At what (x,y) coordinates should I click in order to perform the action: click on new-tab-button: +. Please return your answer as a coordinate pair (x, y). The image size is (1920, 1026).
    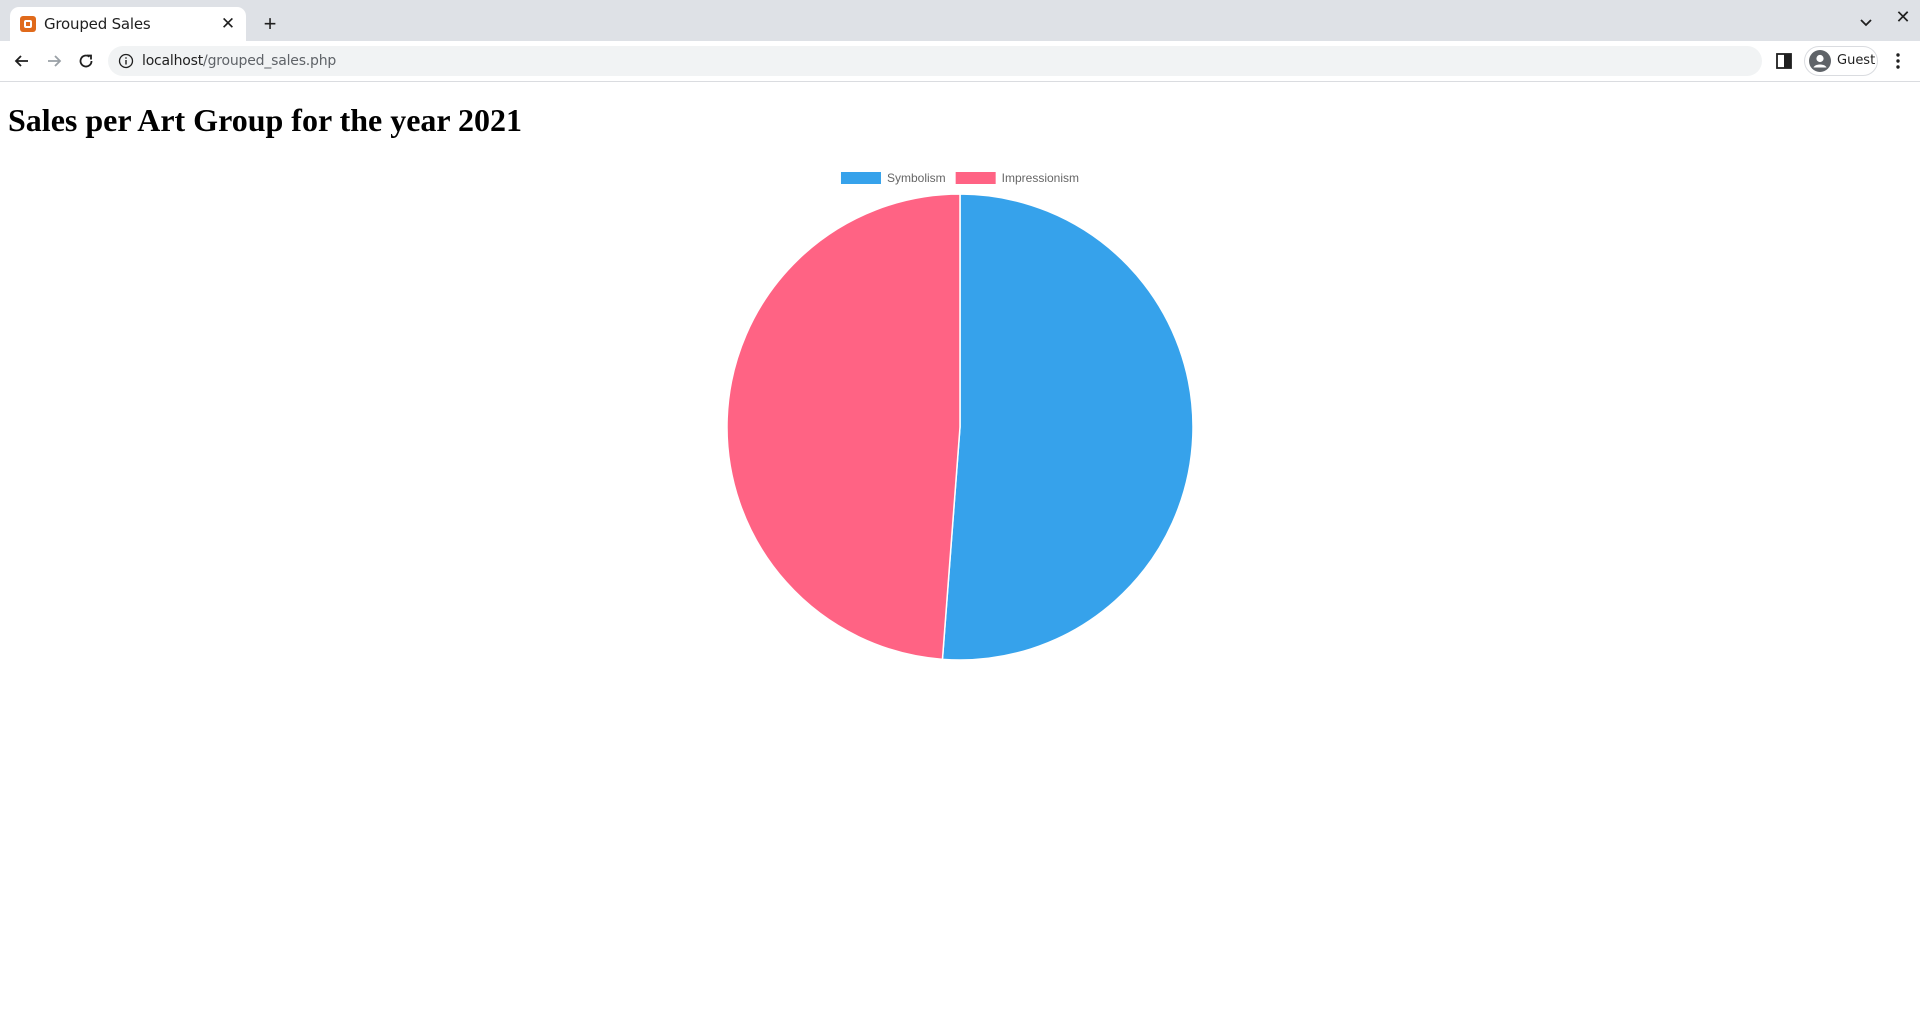
    Looking at the image, I should click on (270, 24).